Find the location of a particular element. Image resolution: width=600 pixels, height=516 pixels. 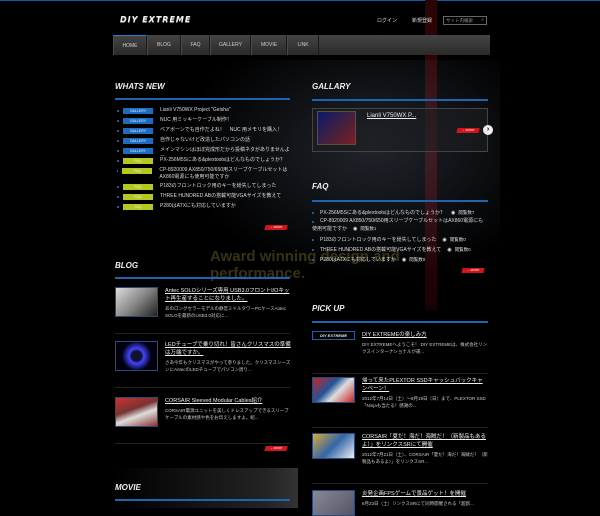

view-count: 閲覧数1 is located at coordinates (368, 228).